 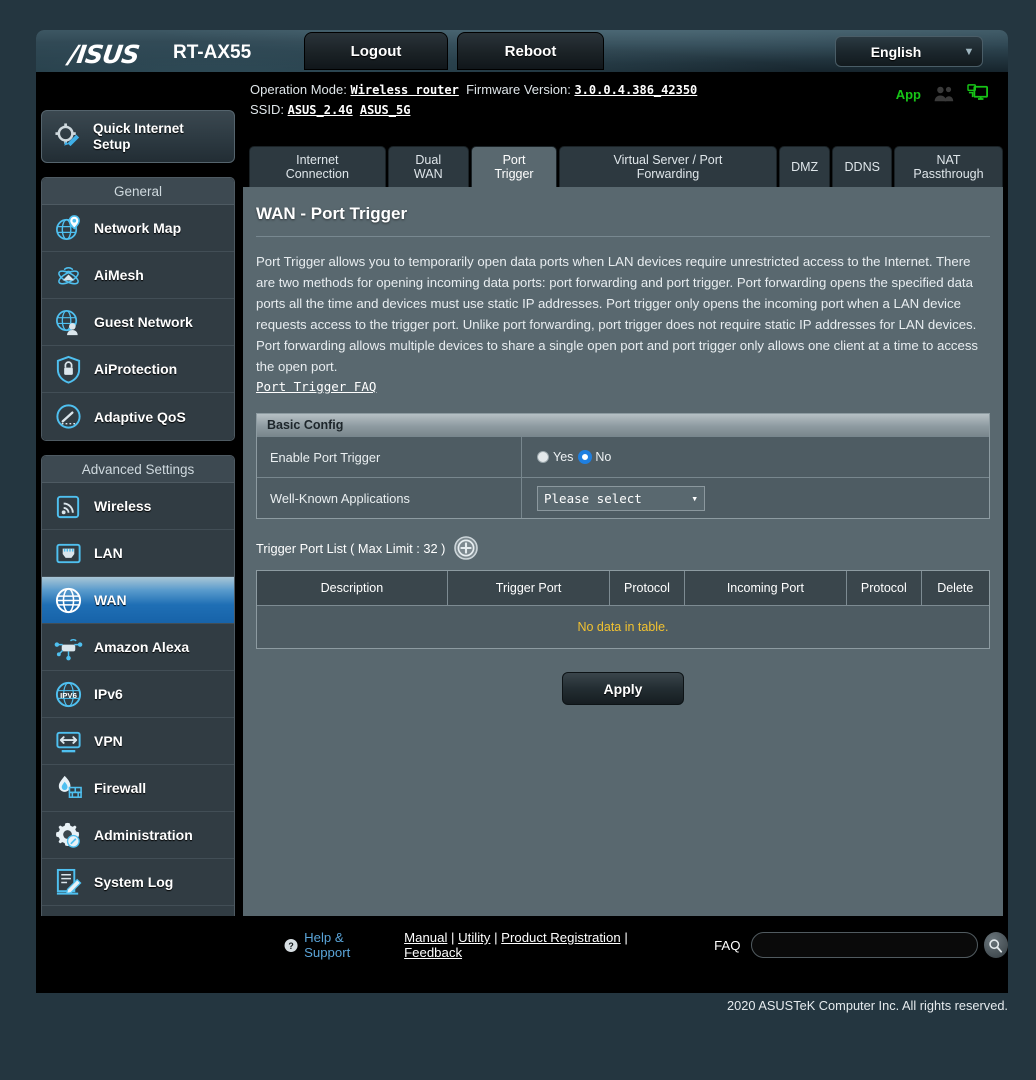 I want to click on firmware-version-value: 3.0.0.4.386_42350, so click(x=635, y=90).